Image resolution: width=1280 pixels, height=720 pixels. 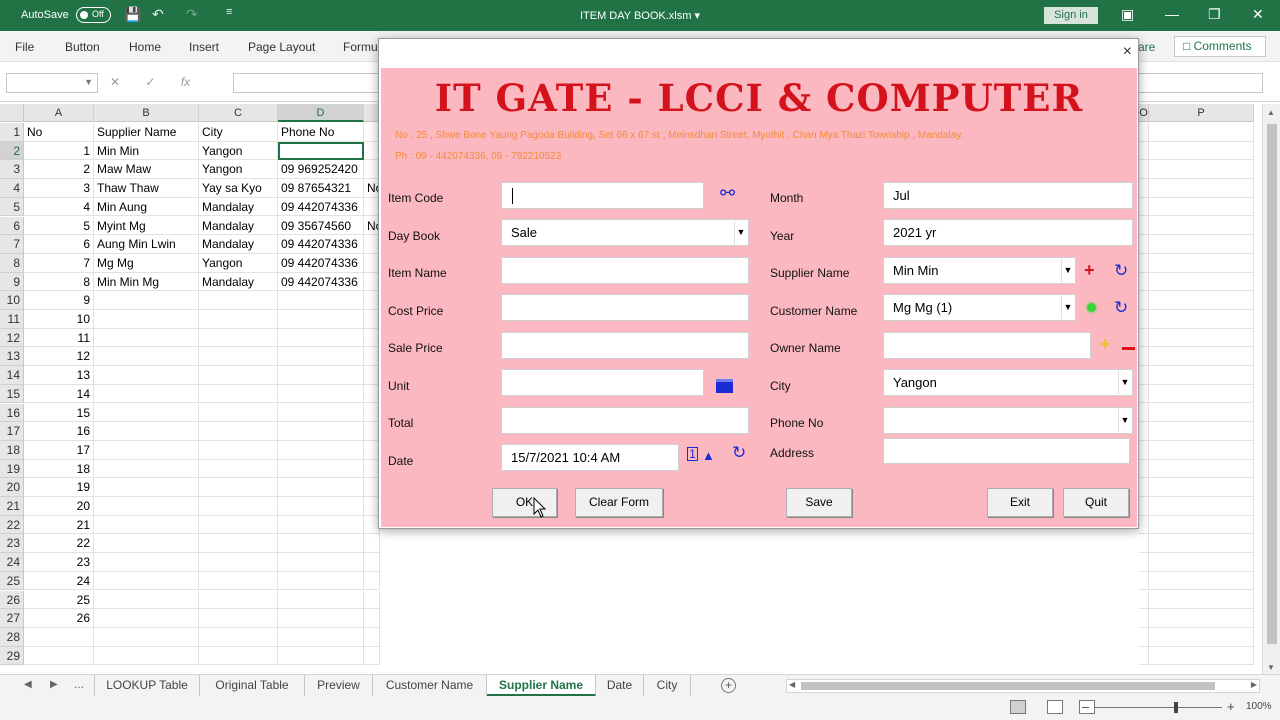 I want to click on cell-city: Mandalay, so click(x=238, y=282).